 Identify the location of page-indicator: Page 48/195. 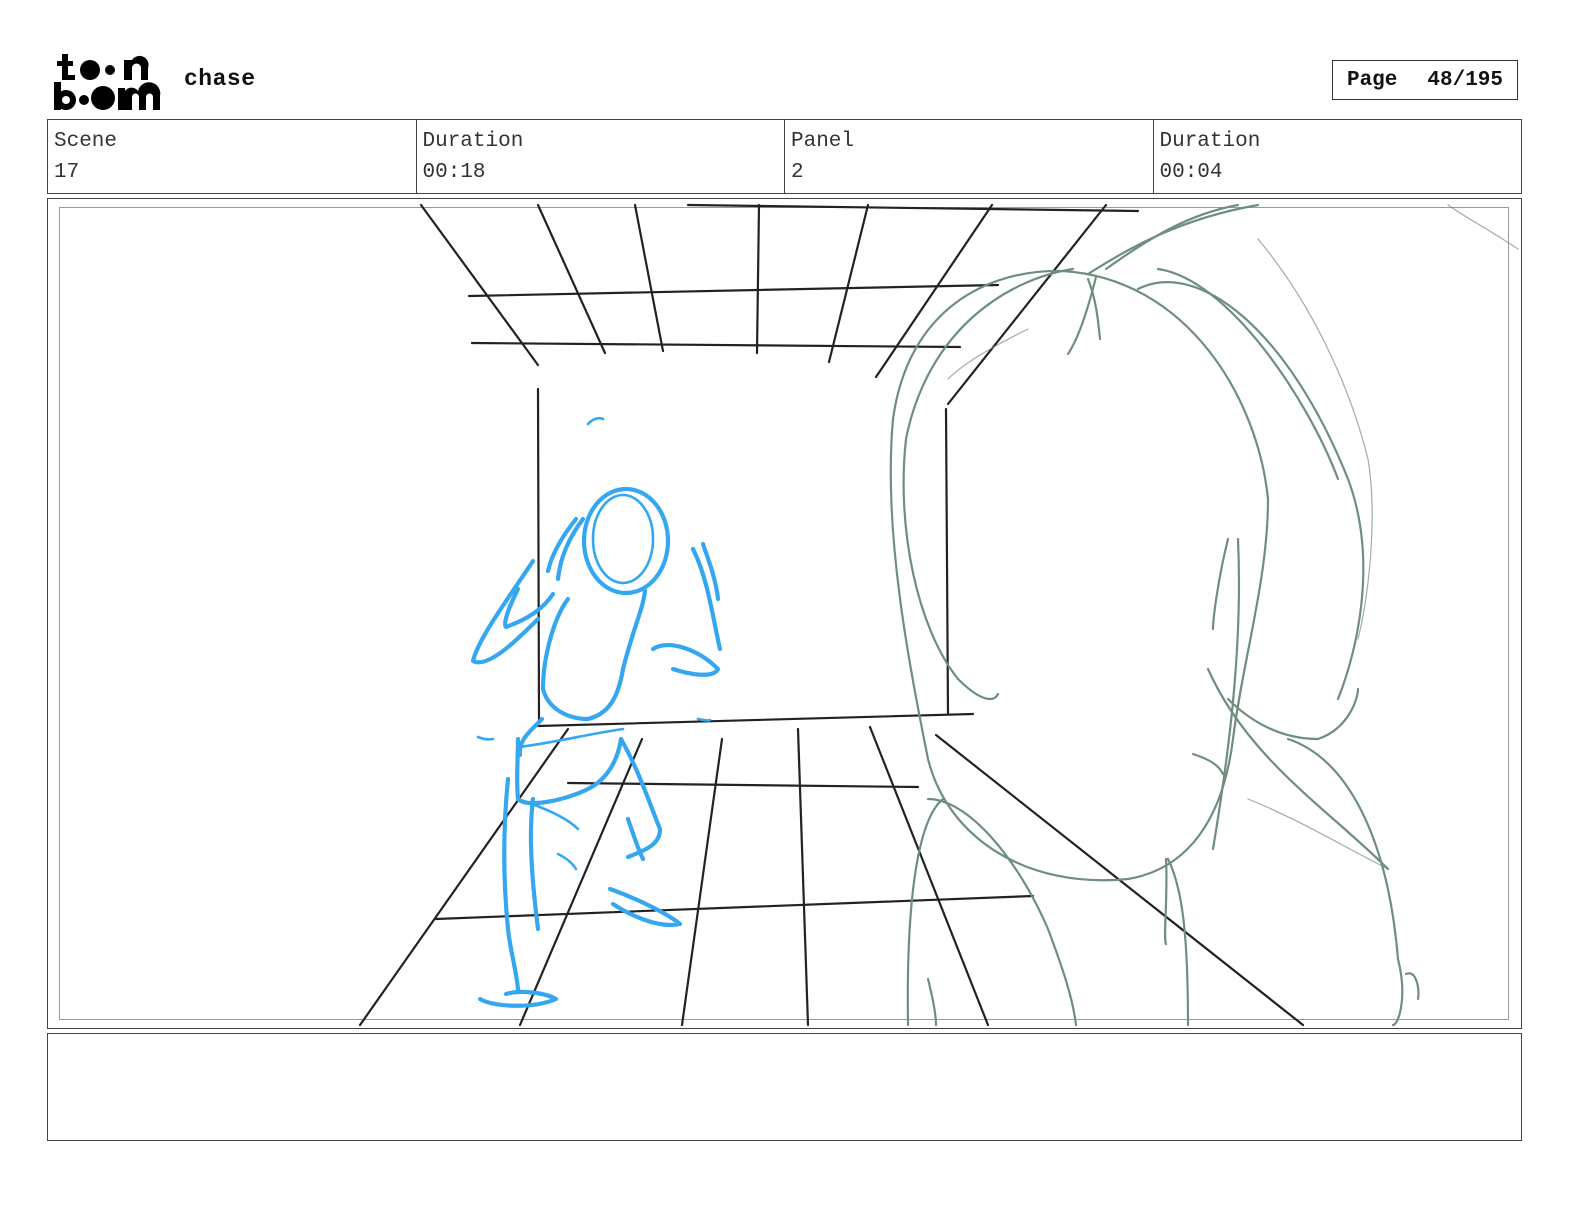
(1425, 80).